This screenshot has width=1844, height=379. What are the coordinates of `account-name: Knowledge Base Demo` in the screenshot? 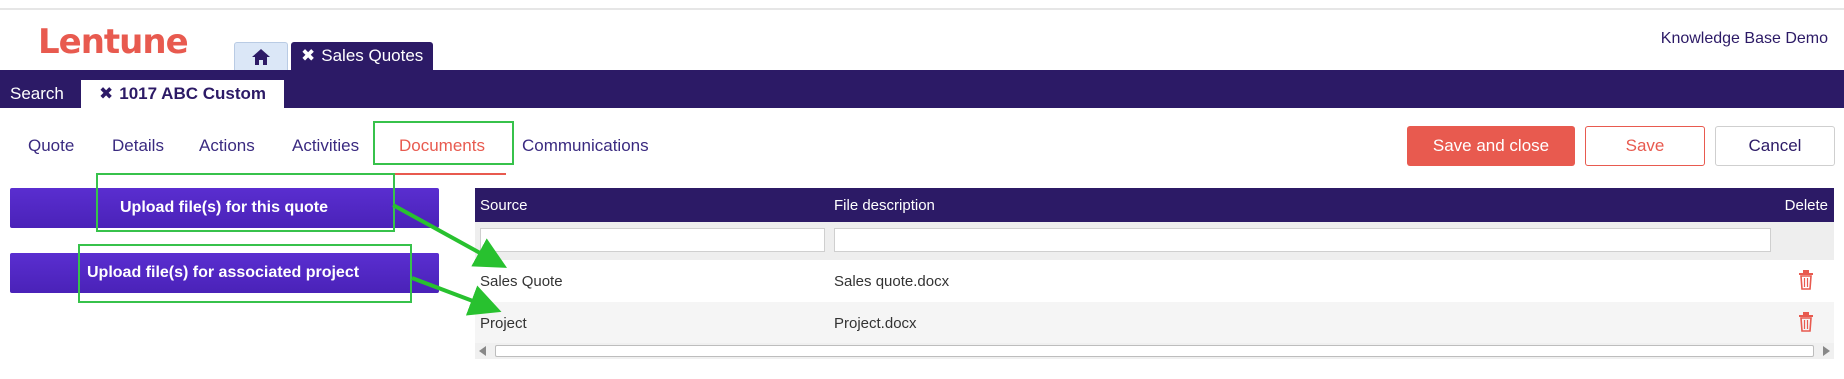 It's located at (1744, 39).